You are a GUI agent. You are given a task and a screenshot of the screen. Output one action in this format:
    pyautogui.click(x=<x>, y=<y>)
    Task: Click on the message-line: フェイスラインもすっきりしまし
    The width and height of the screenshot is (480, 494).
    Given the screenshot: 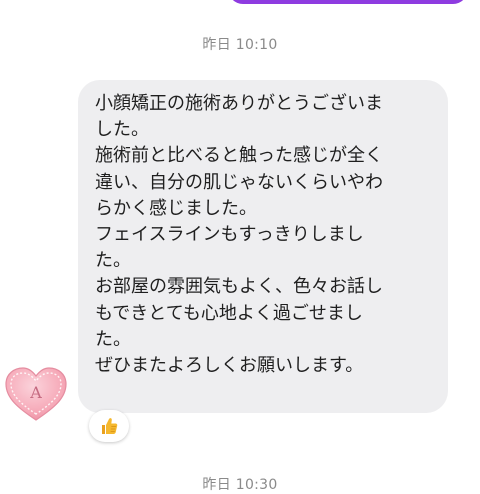 What is the action you would take?
    pyautogui.click(x=229, y=235)
    